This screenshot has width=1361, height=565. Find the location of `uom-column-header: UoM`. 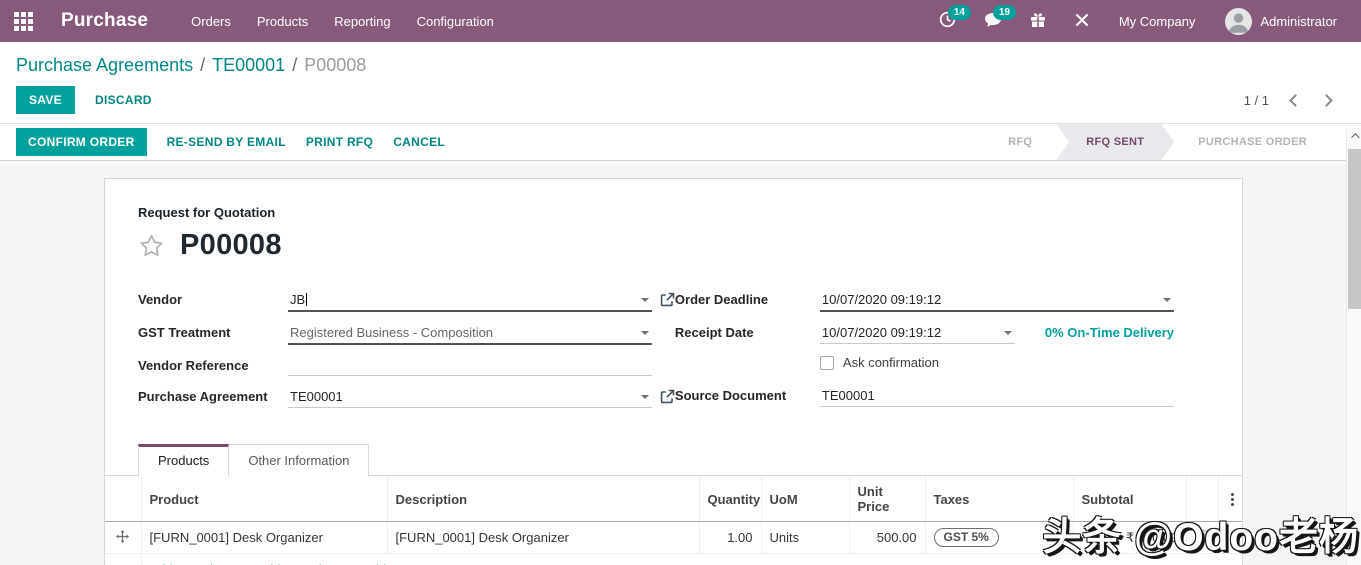

uom-column-header: UoM is located at coordinates (804, 499).